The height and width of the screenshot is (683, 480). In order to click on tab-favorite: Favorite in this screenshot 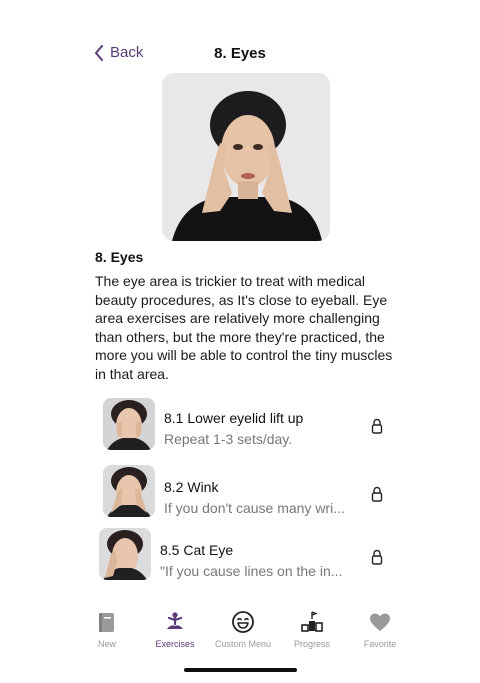, I will do `click(380, 630)`.